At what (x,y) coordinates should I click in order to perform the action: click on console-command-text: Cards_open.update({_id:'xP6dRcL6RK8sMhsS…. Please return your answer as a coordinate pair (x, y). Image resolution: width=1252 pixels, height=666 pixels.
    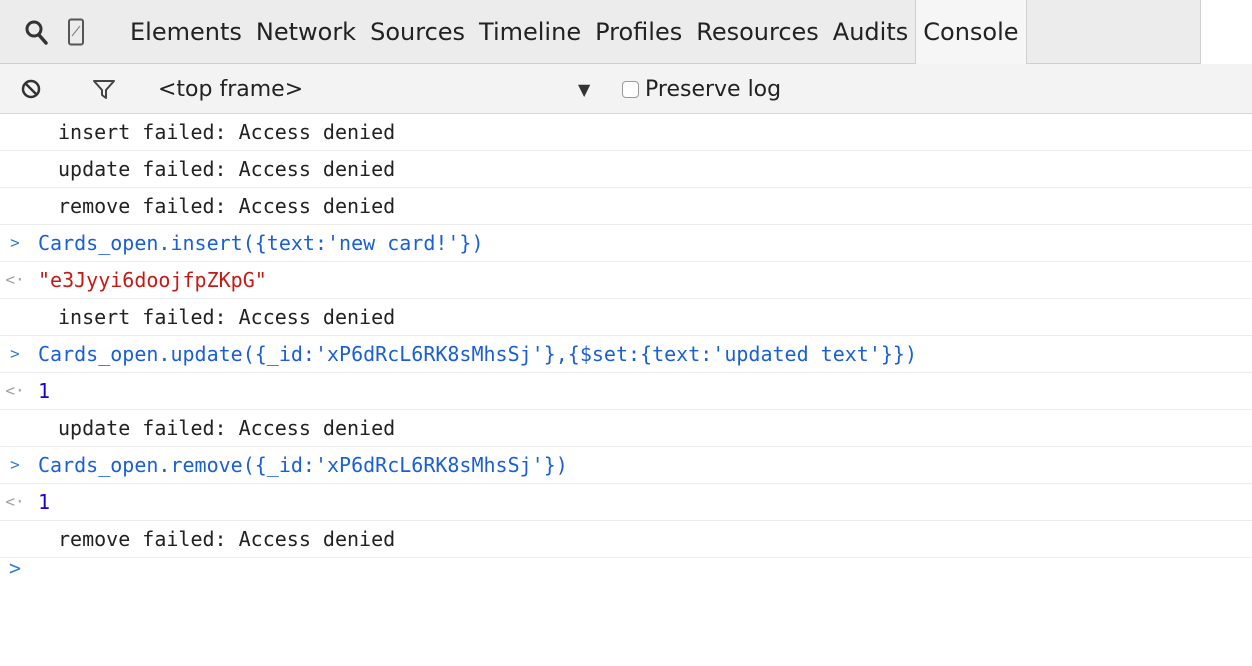
    Looking at the image, I should click on (477, 354).